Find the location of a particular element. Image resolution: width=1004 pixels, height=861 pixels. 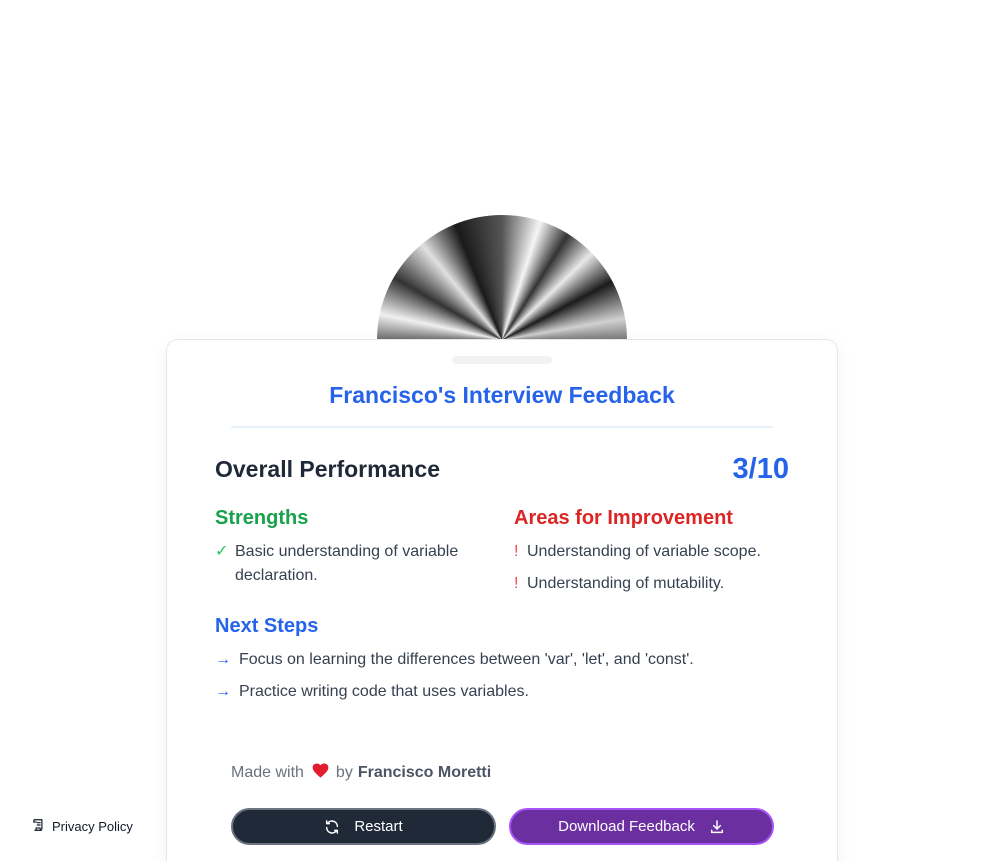

next-steps-heading: Next Steps is located at coordinates (267, 626).